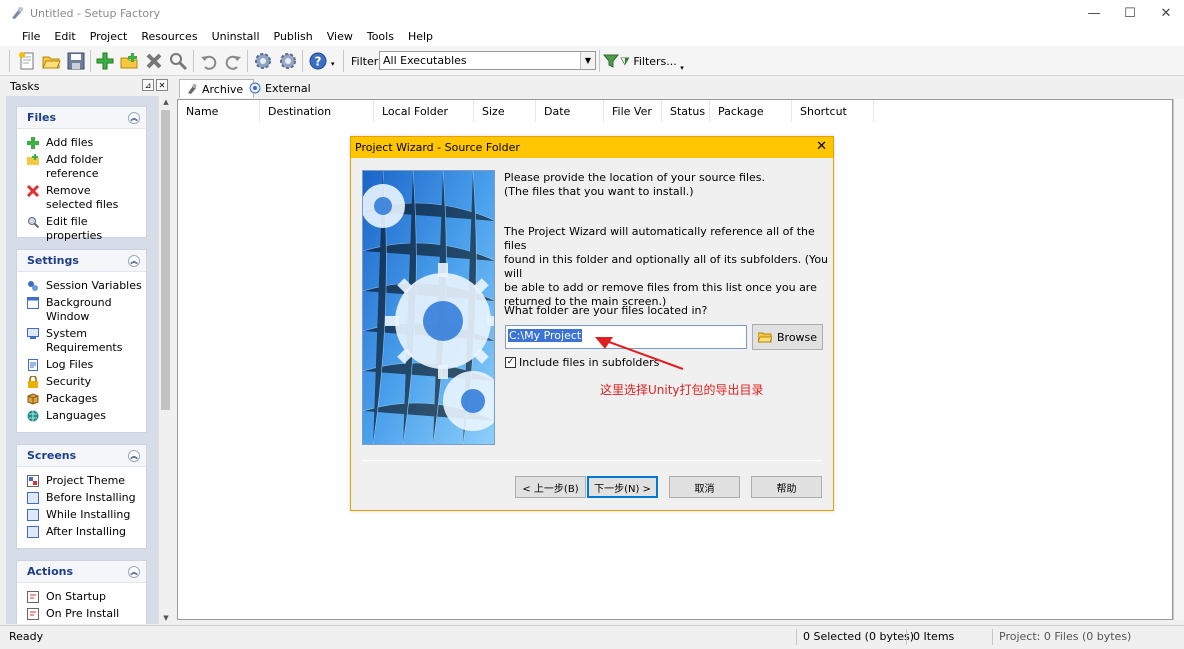  I want to click on task-session-variables: Session Variables, so click(81, 286).